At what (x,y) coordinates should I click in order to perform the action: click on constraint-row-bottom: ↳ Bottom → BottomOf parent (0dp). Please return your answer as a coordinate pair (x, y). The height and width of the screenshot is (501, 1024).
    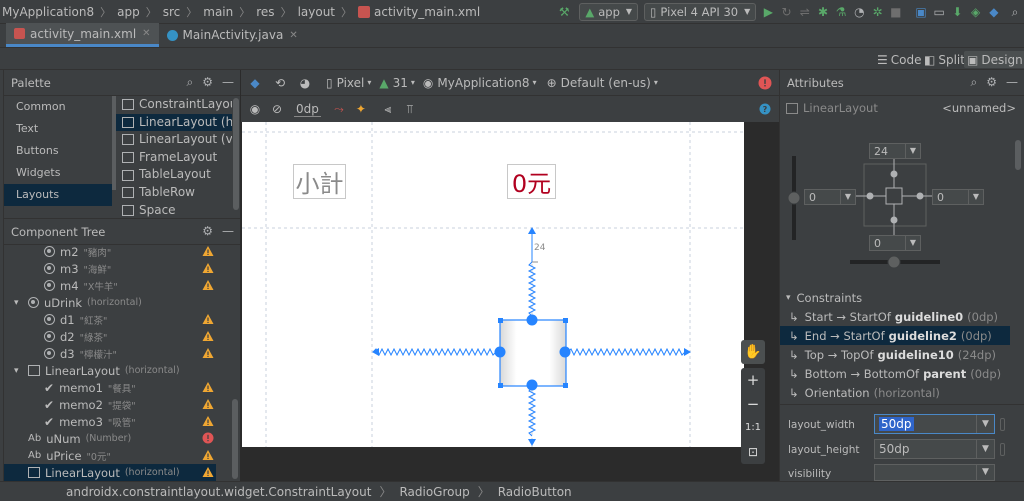
    Looking at the image, I should click on (895, 373).